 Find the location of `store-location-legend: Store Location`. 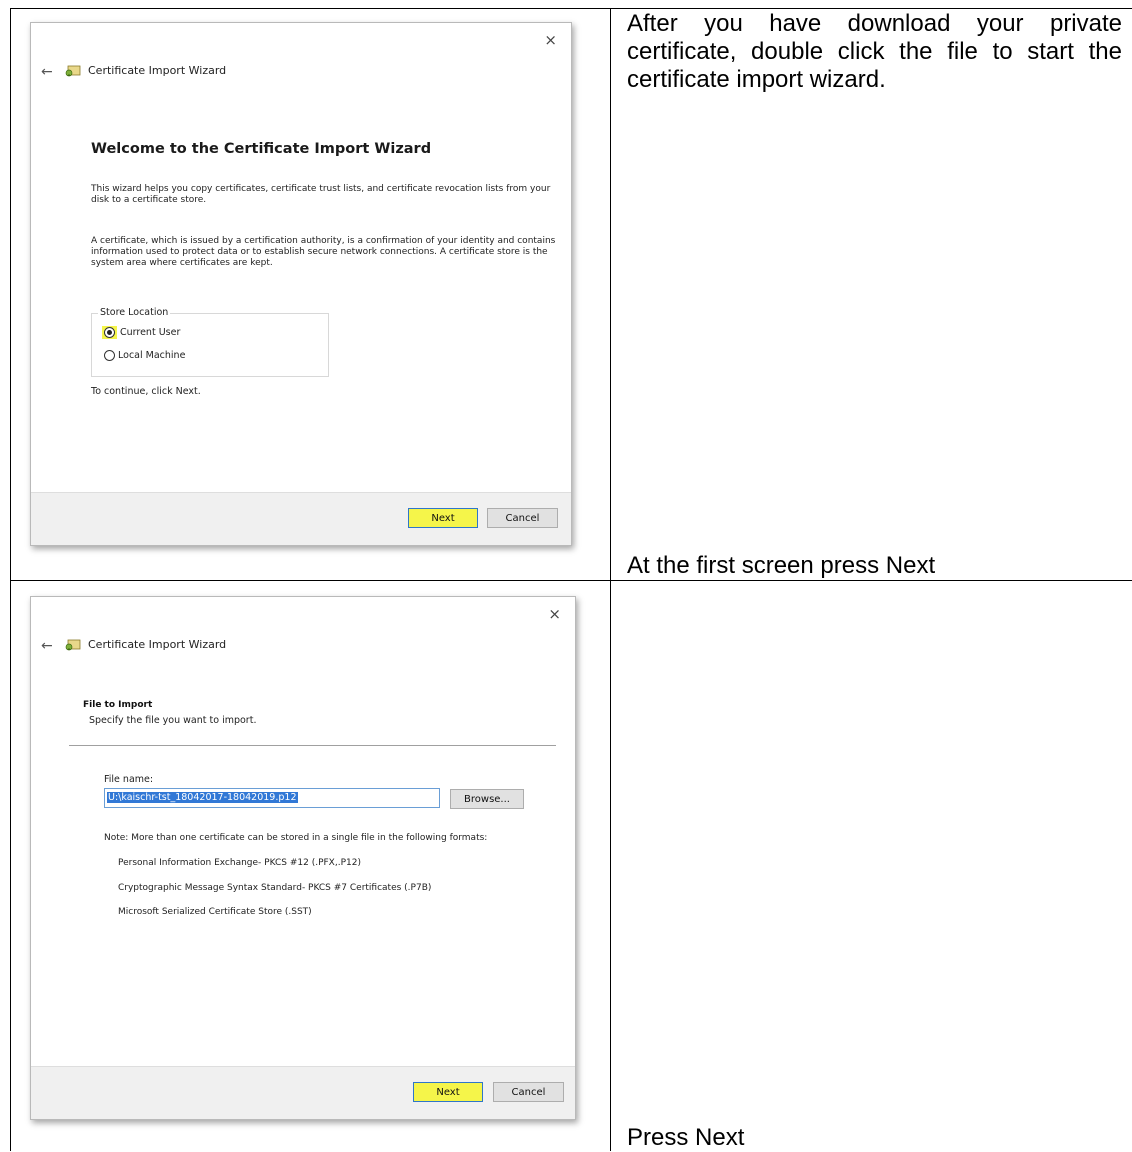

store-location-legend: Store Location is located at coordinates (134, 312).